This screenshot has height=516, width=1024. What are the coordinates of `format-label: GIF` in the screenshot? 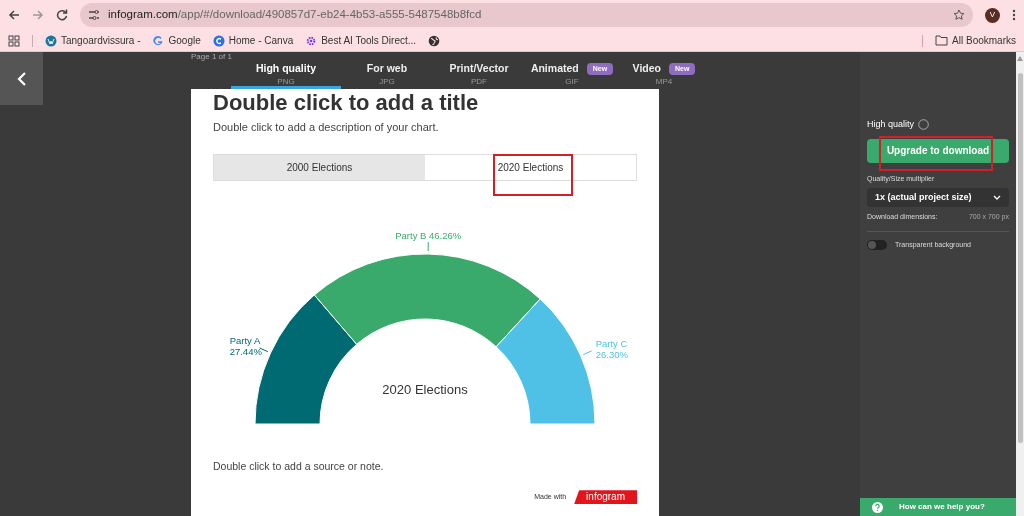 It's located at (572, 81).